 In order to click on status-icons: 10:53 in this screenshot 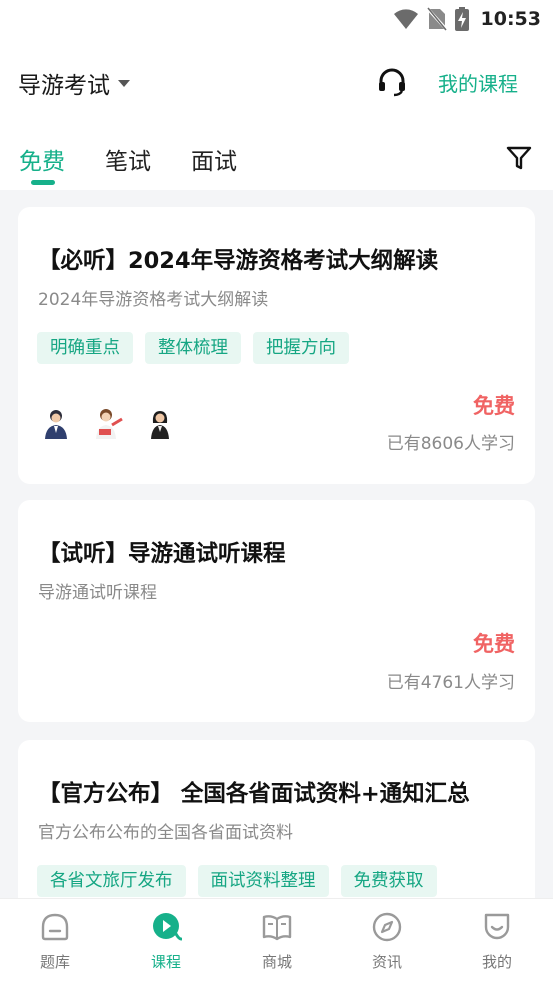, I will do `click(467, 19)`.